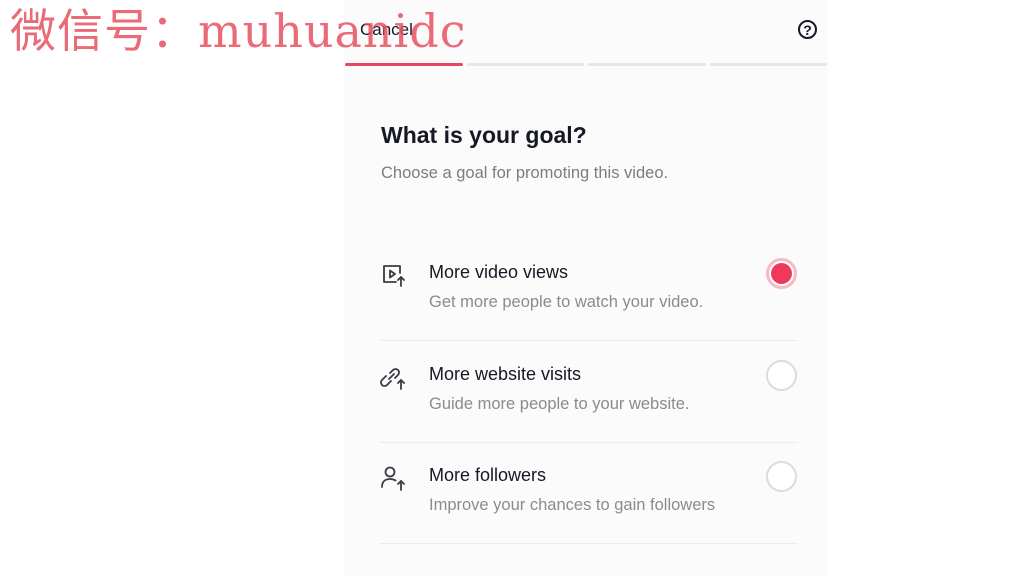  I want to click on goal-description: Improve your chances to gain followers, so click(572, 505).